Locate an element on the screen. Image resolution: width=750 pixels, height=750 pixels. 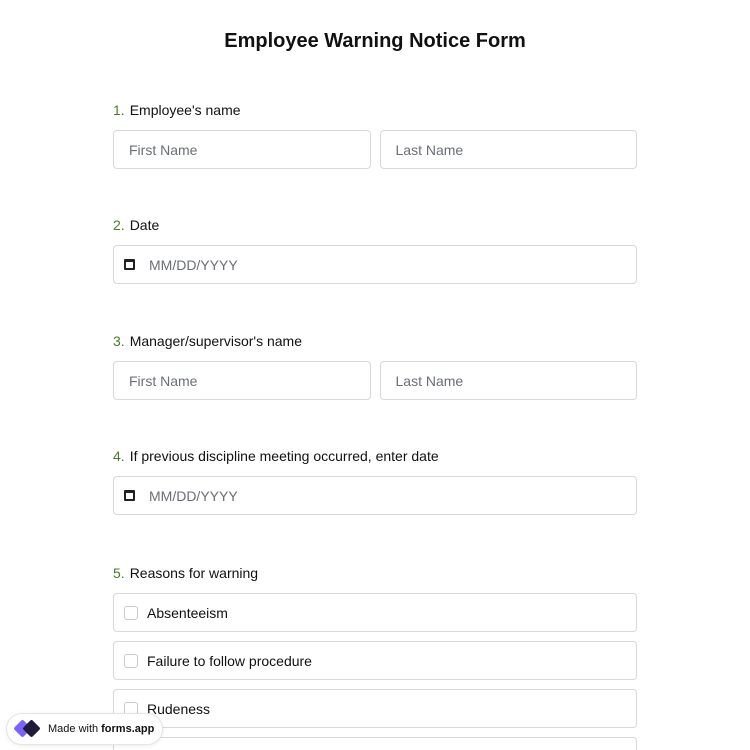
question-label: 1. Employee's name is located at coordinates (375, 110).